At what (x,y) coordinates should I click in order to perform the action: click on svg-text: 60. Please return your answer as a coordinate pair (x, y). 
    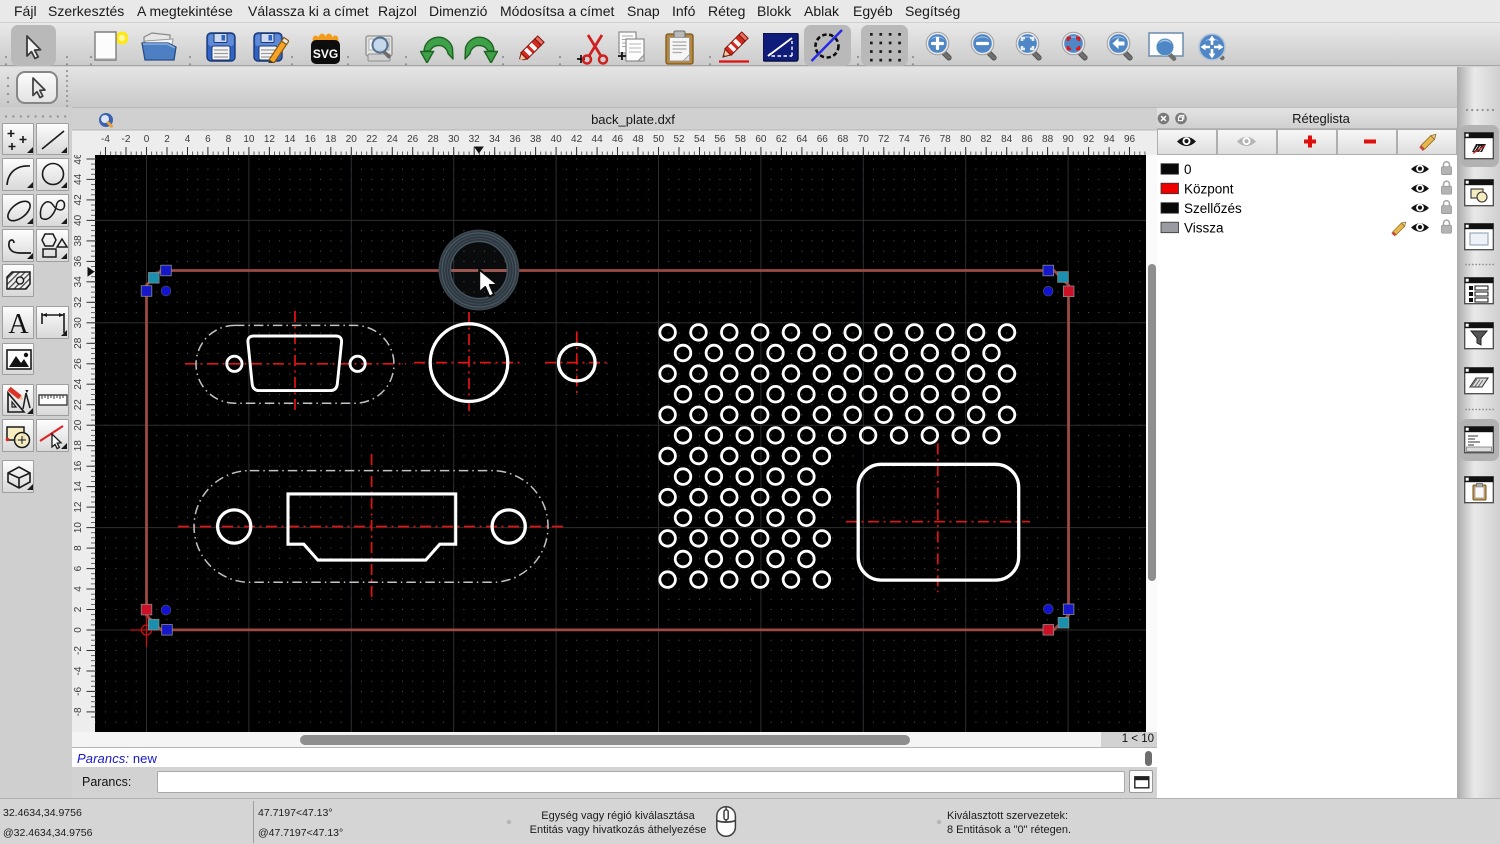
    Looking at the image, I should click on (761, 139).